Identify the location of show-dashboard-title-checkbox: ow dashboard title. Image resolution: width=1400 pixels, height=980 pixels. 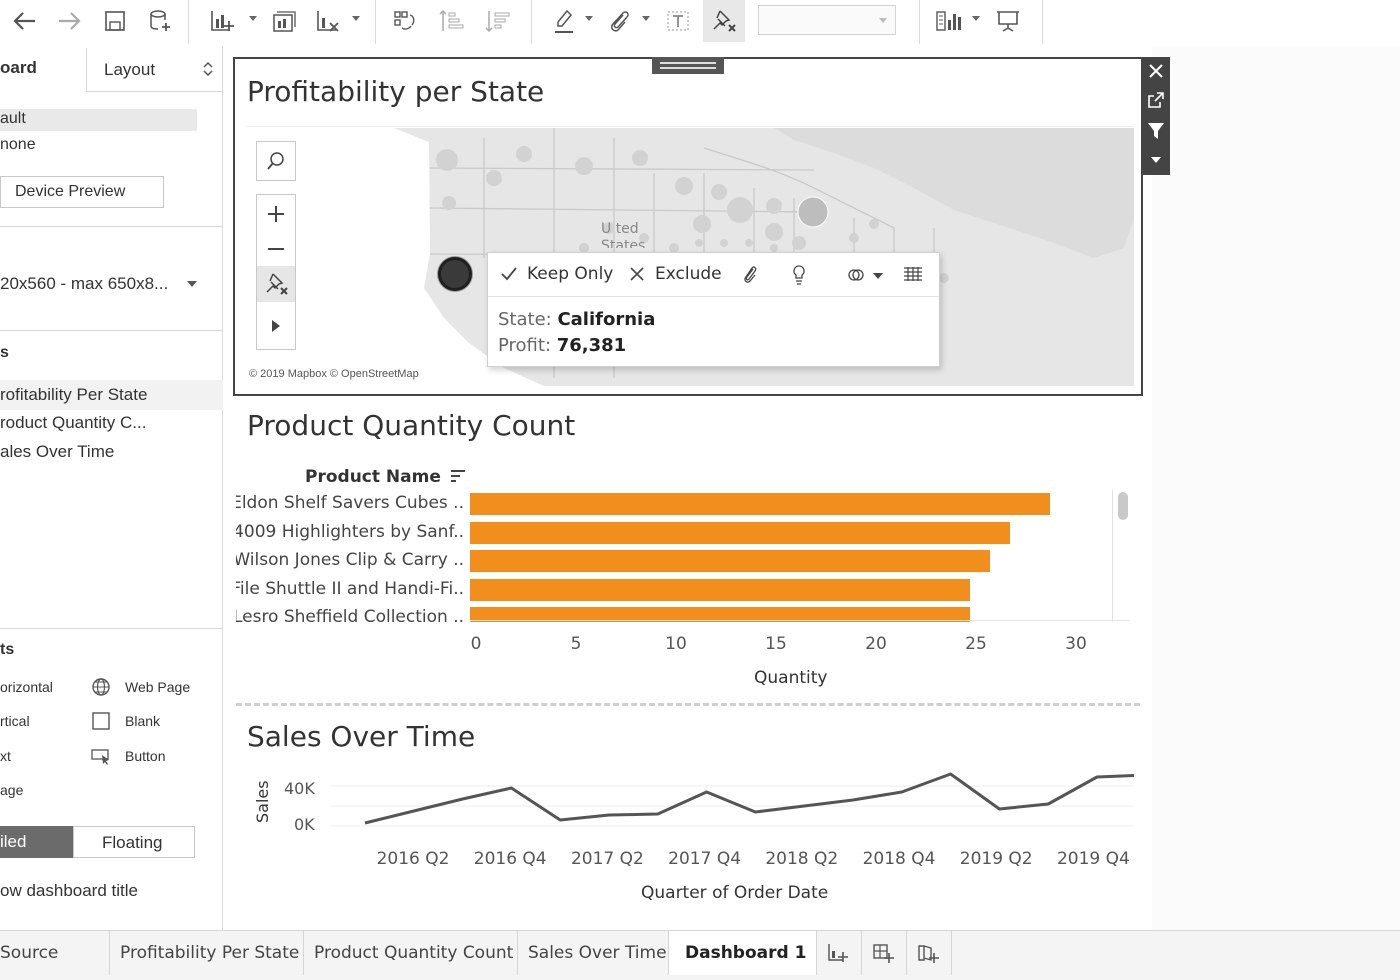
(69, 891).